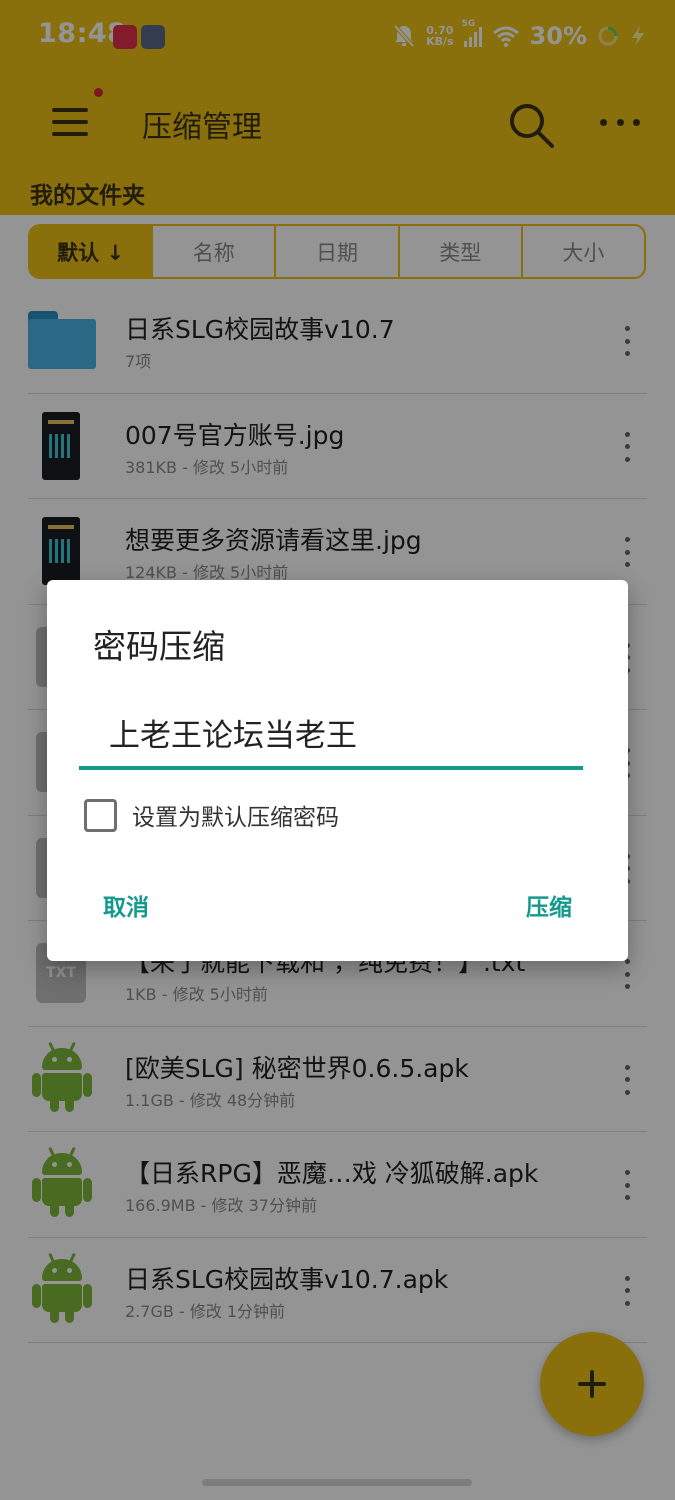  What do you see at coordinates (235, 818) in the screenshot?
I see `checkbox-label: 设置为默认压缩密码` at bounding box center [235, 818].